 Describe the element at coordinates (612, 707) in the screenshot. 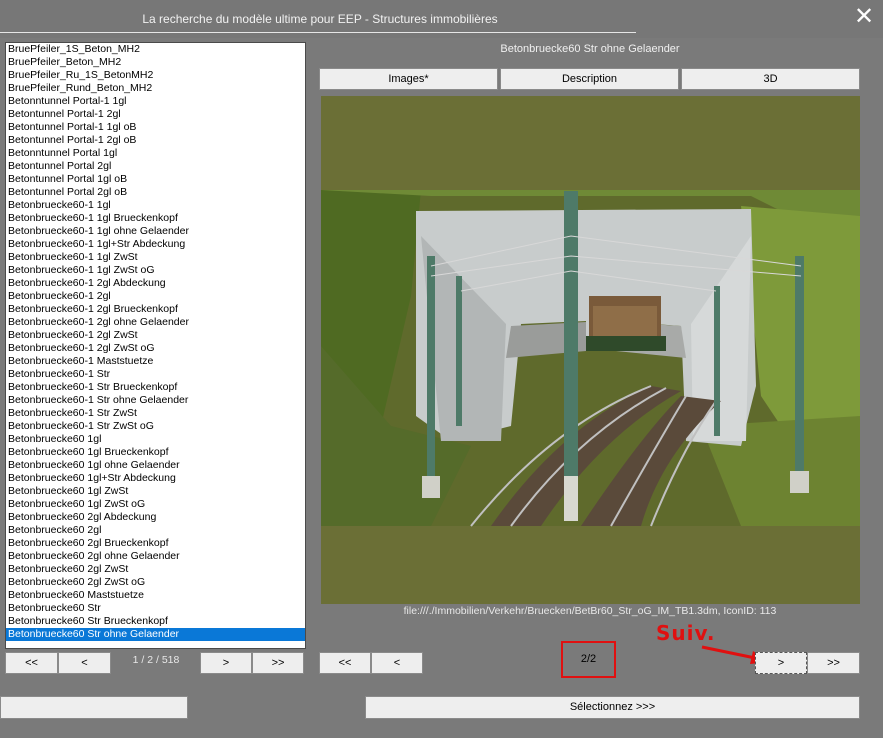

I see `select-button: Sélectionnez >>>` at that location.